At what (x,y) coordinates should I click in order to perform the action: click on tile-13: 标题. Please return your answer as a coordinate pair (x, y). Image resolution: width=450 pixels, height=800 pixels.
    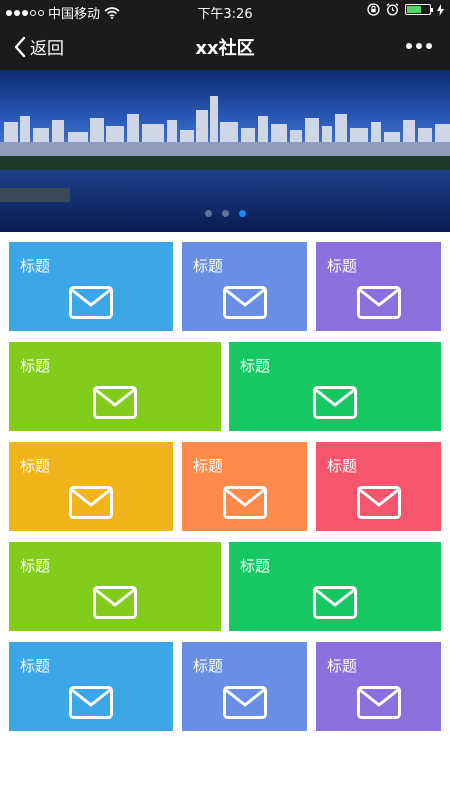
    Looking at the image, I should click on (378, 686).